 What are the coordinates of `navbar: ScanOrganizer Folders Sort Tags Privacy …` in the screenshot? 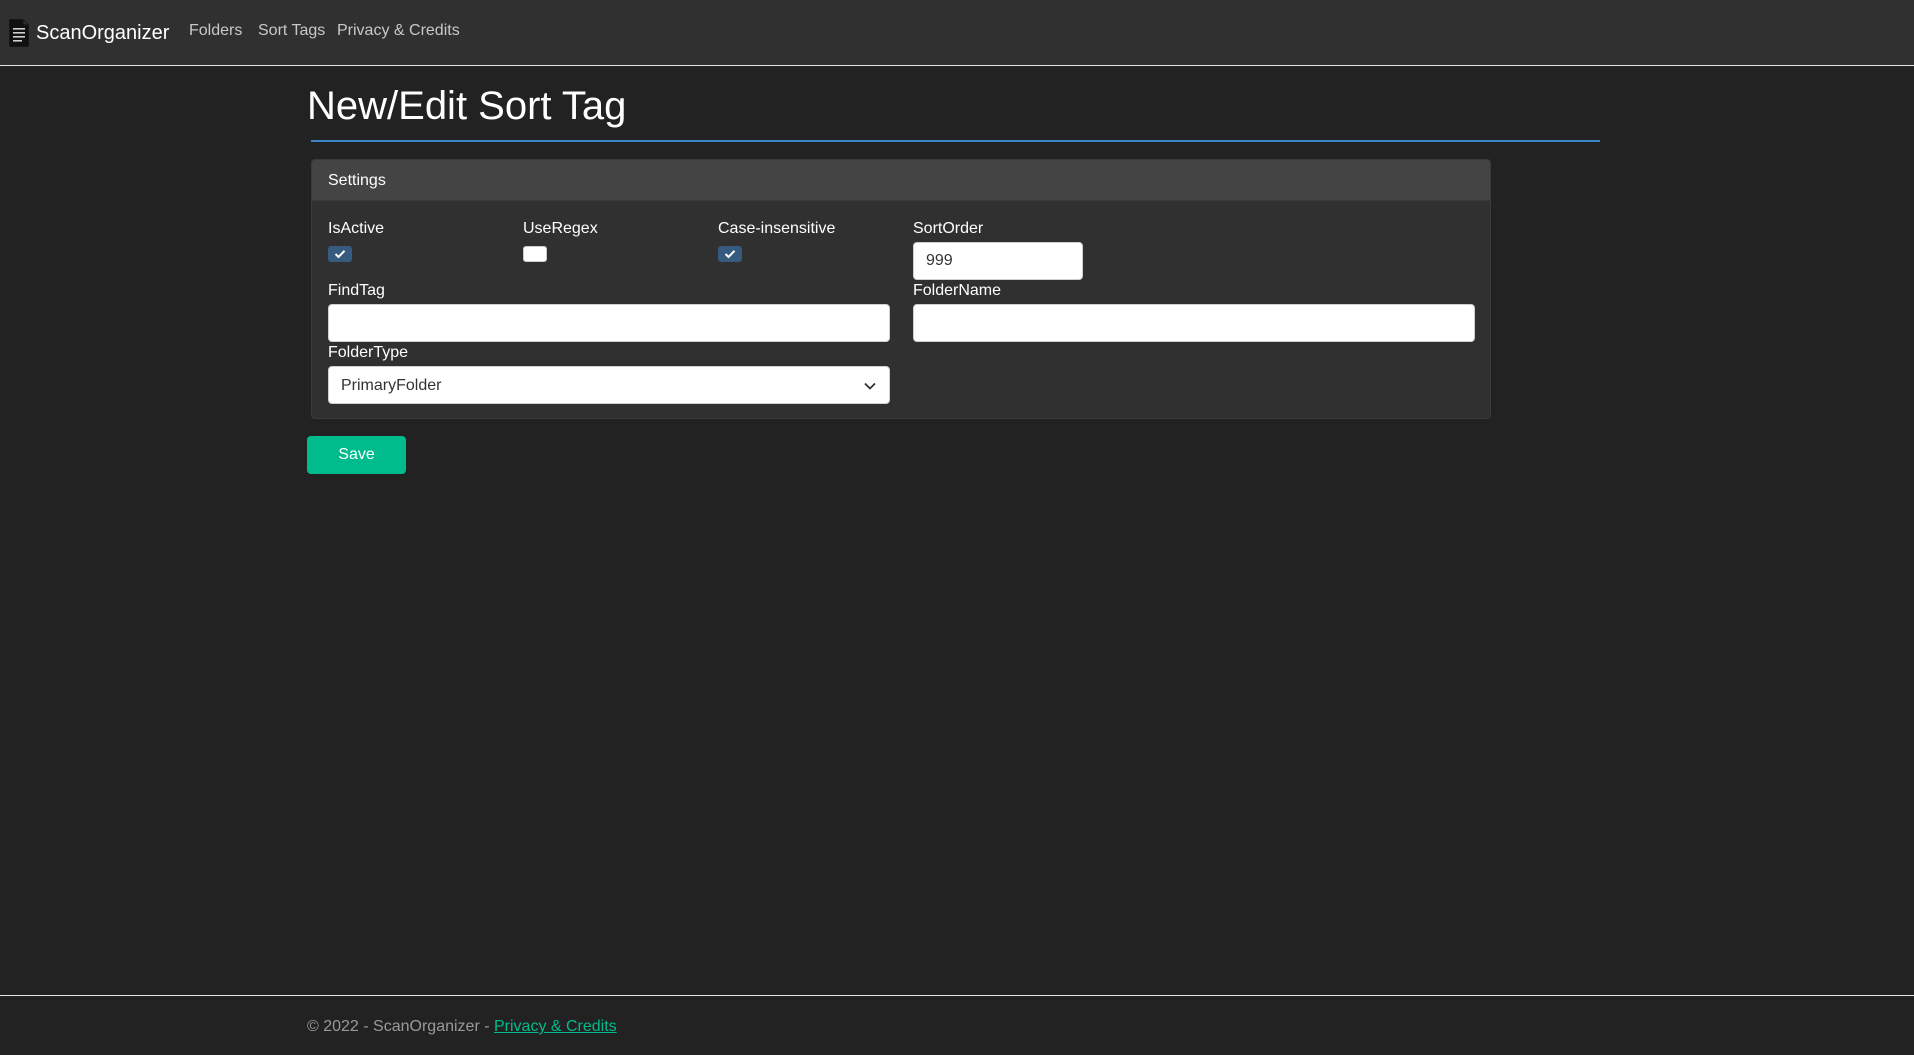 It's located at (957, 33).